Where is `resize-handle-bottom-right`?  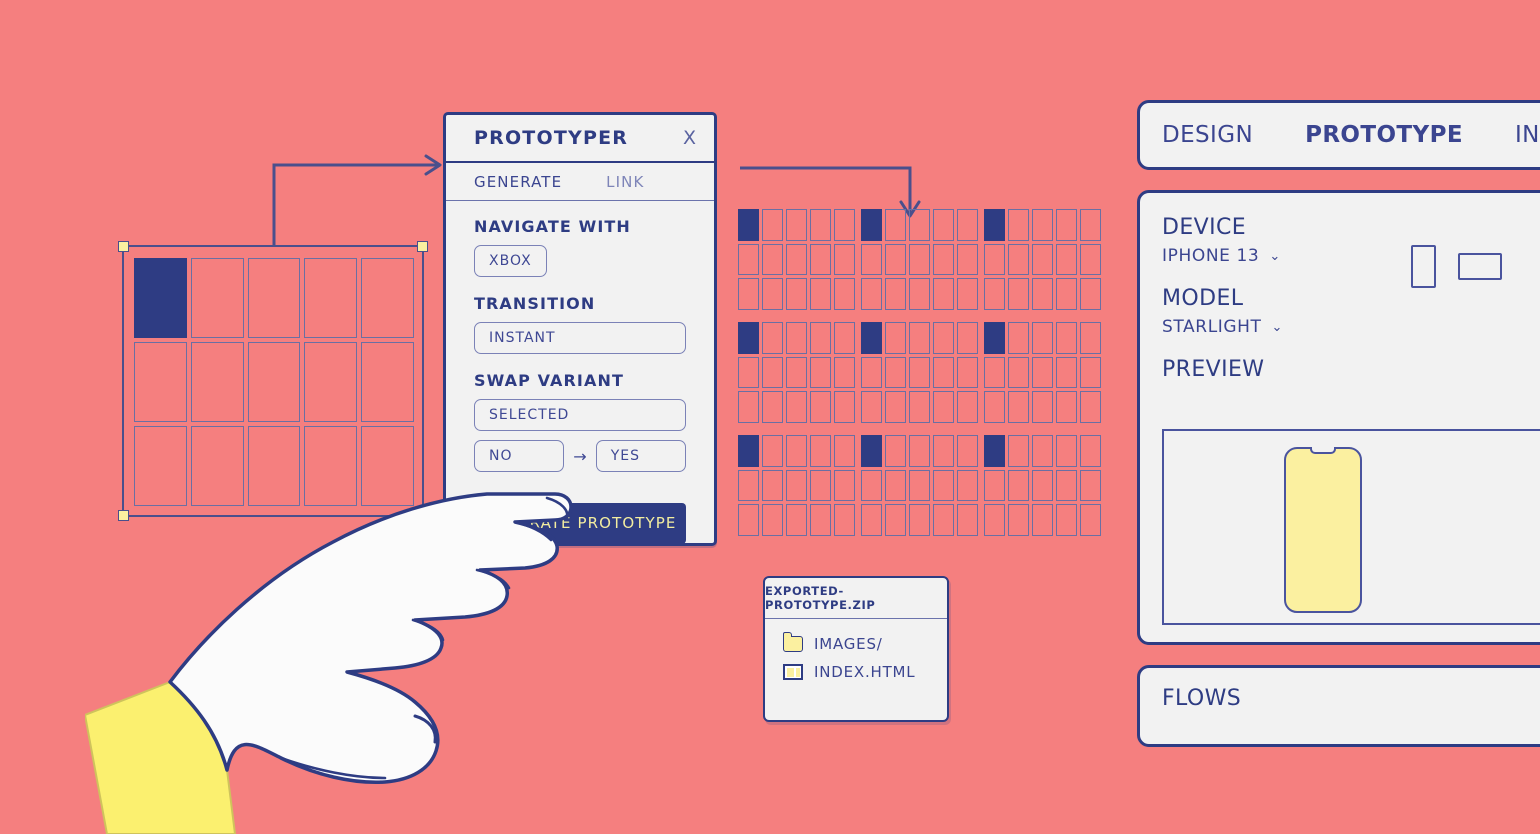 resize-handle-bottom-right is located at coordinates (422, 515).